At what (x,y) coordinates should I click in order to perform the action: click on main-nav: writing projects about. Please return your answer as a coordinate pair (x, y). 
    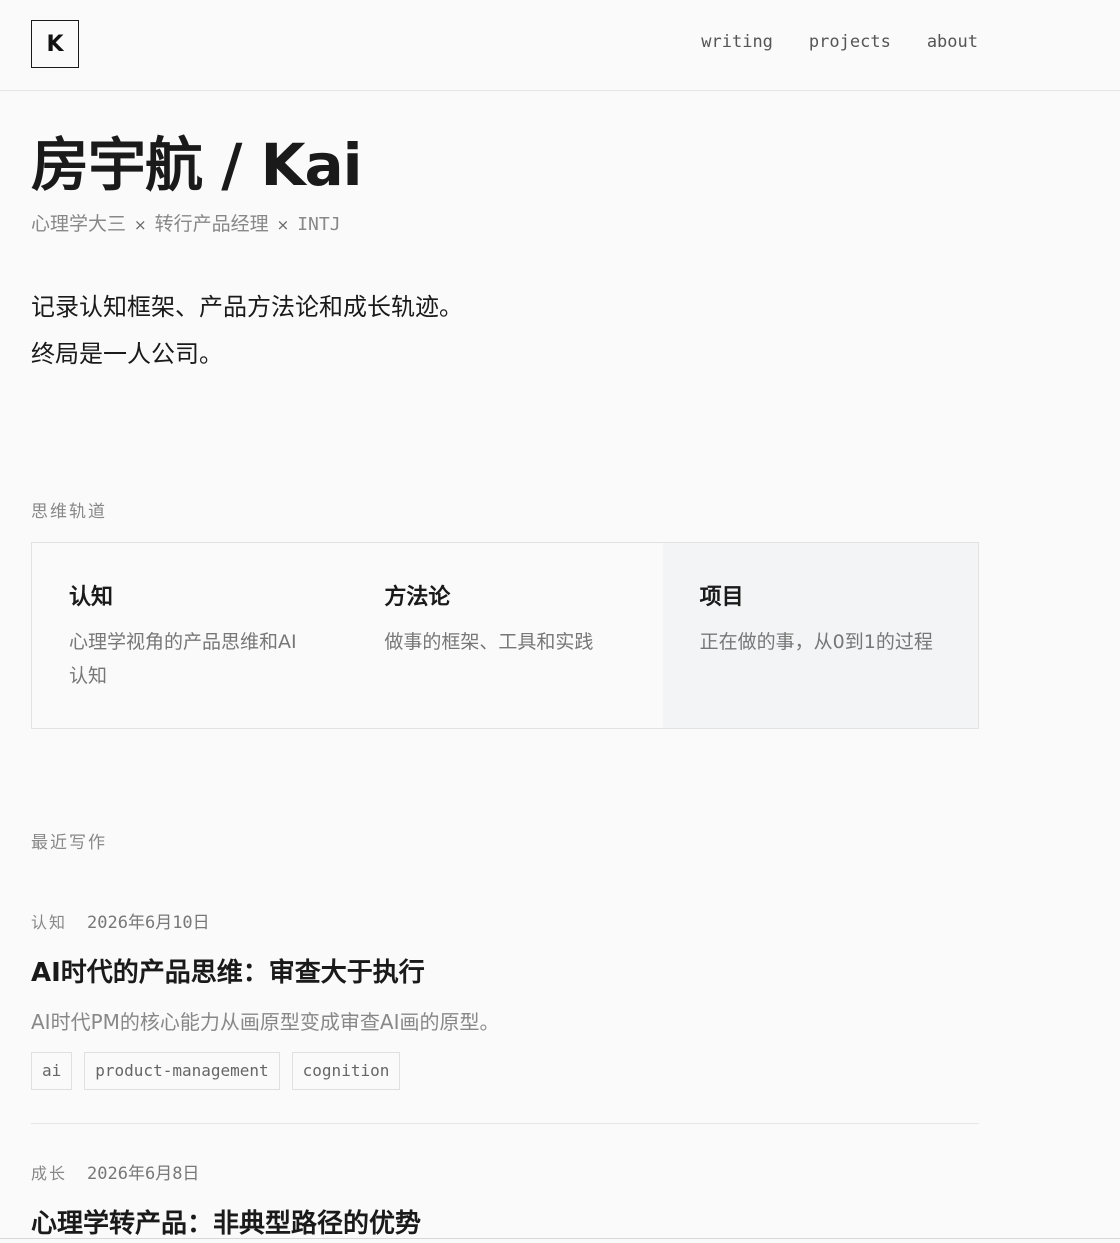
    Looking at the image, I should click on (839, 42).